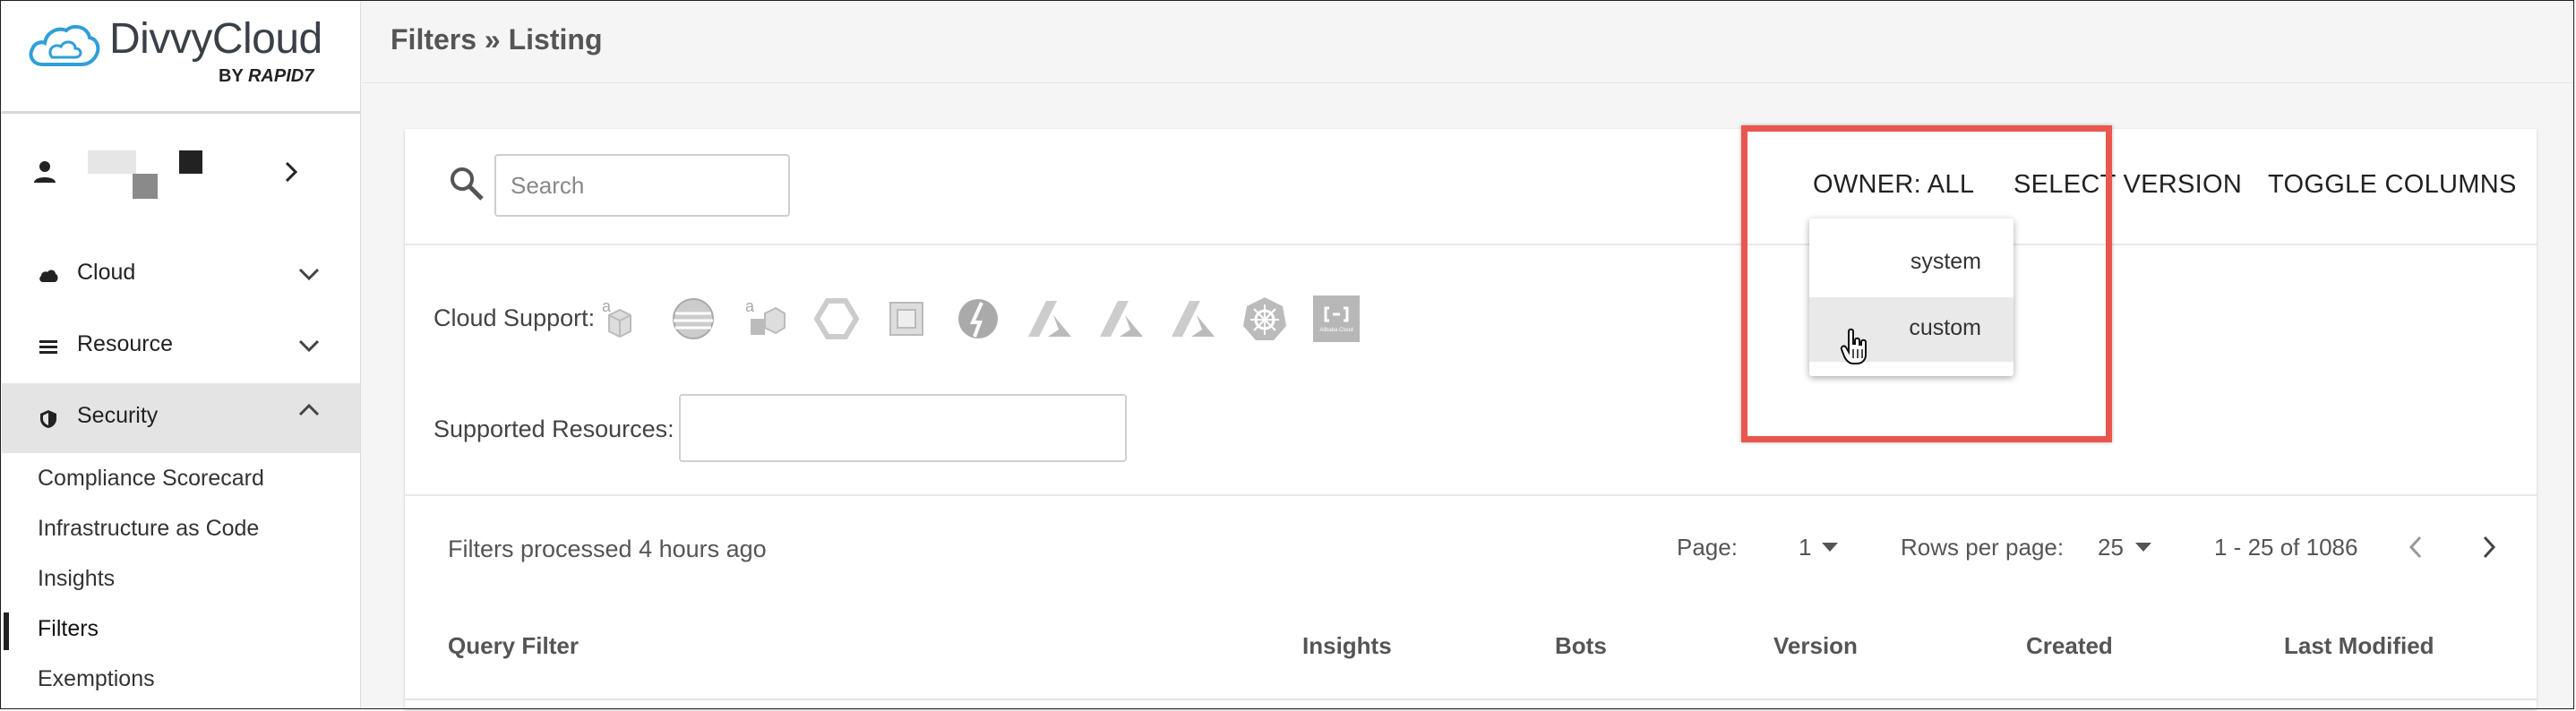  What do you see at coordinates (151, 479) in the screenshot?
I see `sidebar-subitem-compliance-scorecard: Compliance Scorecard` at bounding box center [151, 479].